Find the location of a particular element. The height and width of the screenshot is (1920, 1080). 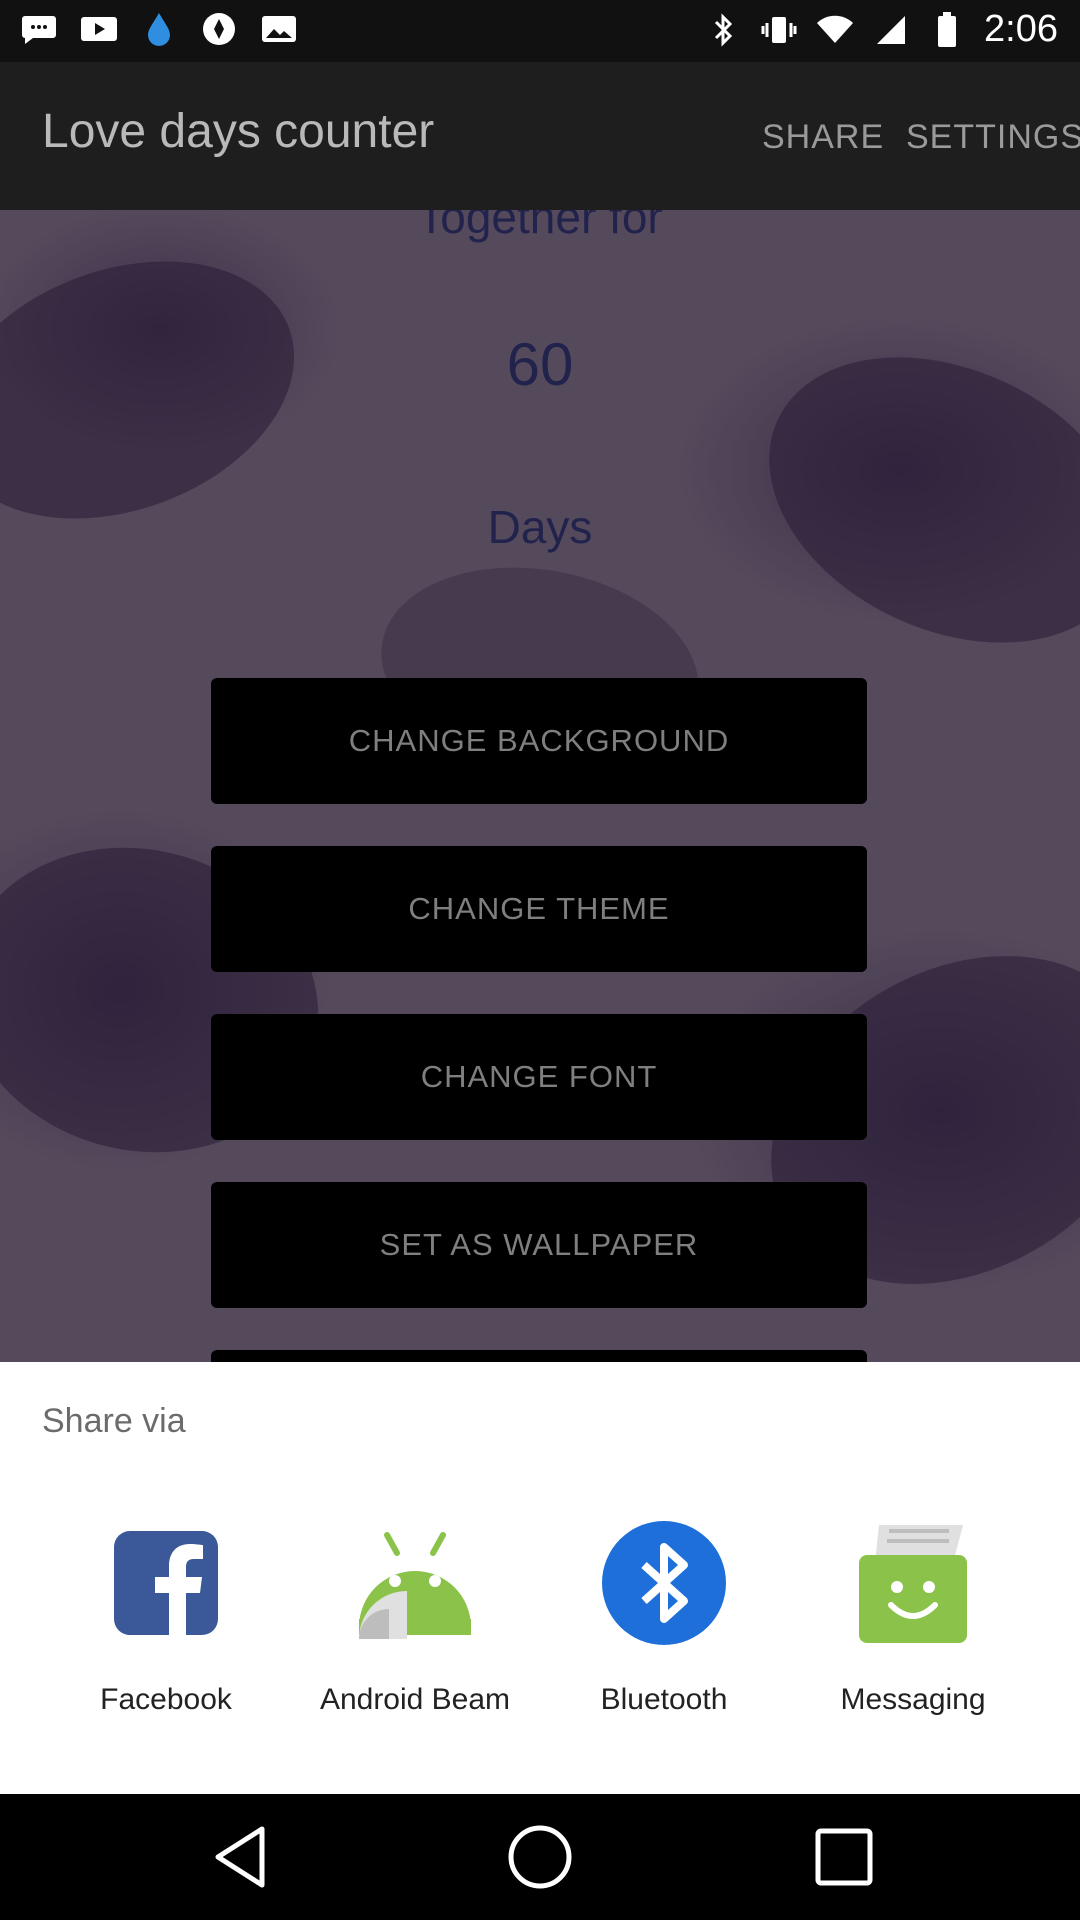

together-label: Together for is located at coordinates (540, 226).